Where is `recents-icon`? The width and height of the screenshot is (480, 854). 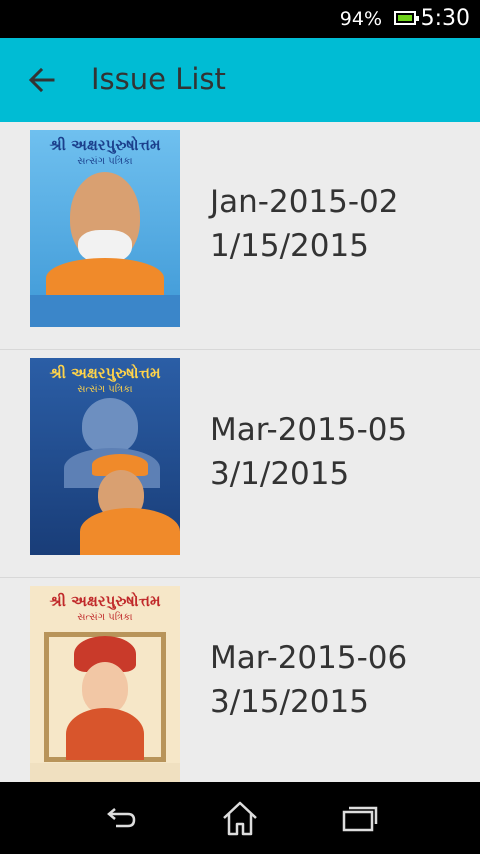 recents-icon is located at coordinates (360, 819).